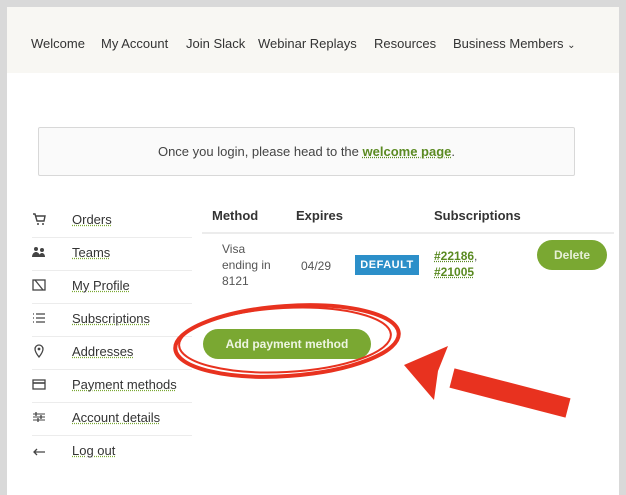 The image size is (626, 495). I want to click on highlight-ellipse, so click(287, 341).